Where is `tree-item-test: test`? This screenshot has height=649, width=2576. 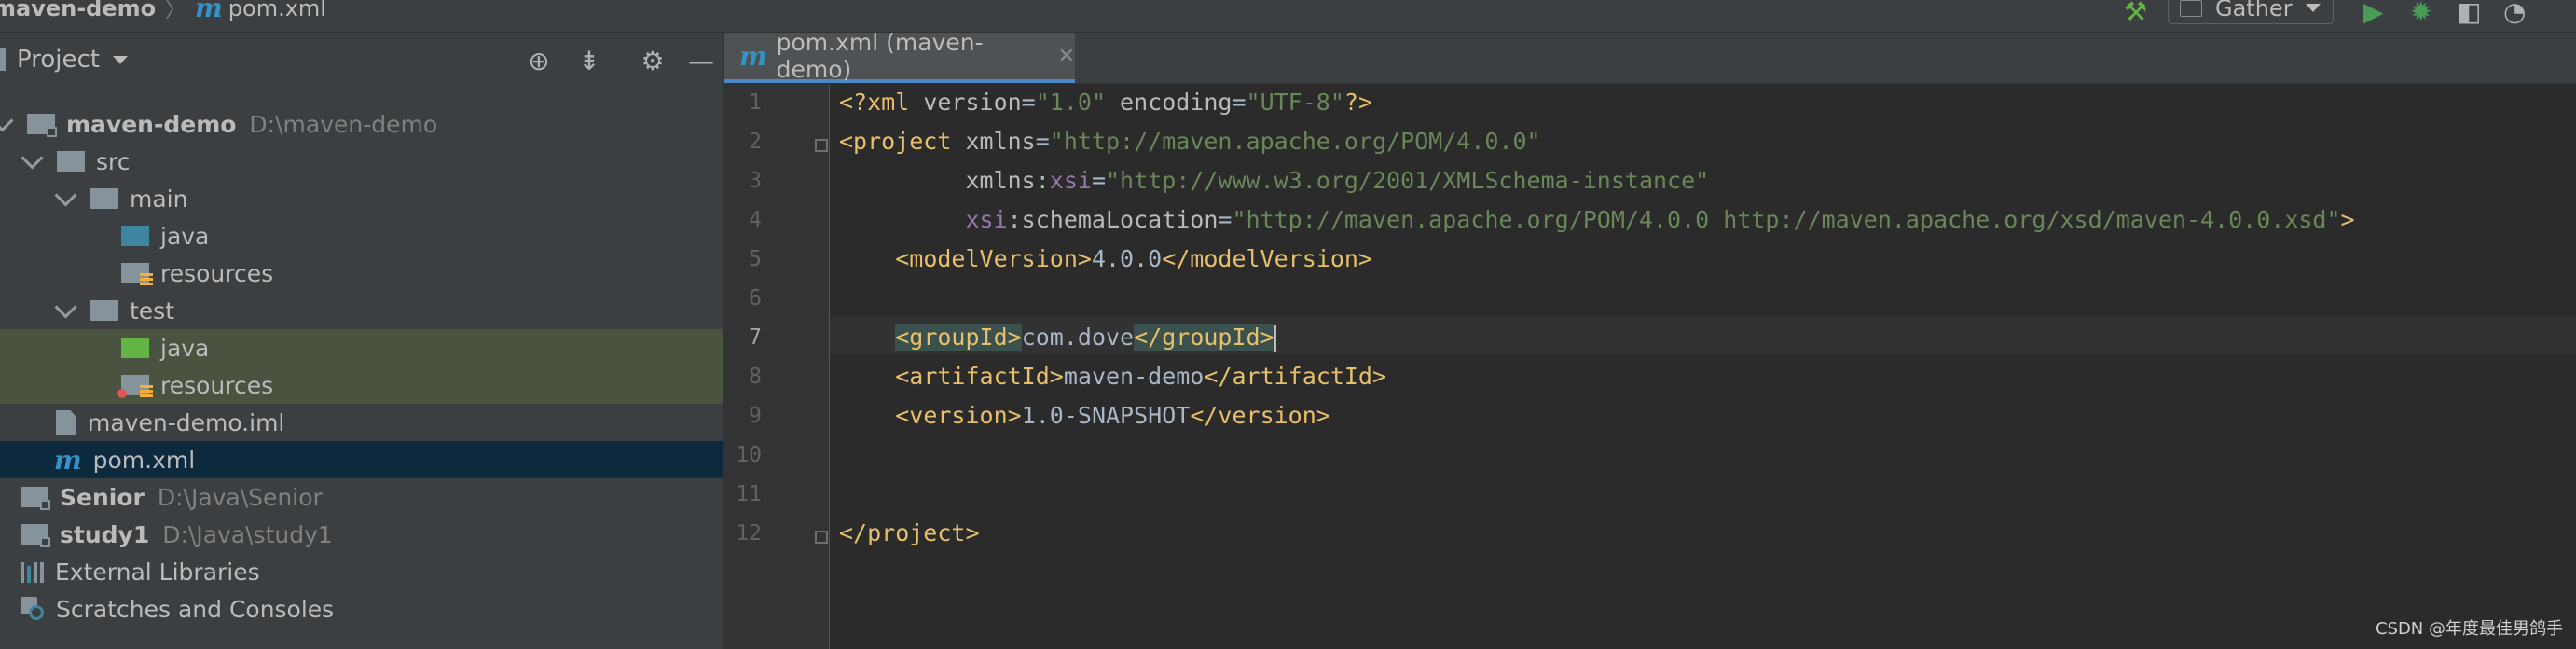
tree-item-test: test is located at coordinates (361, 310).